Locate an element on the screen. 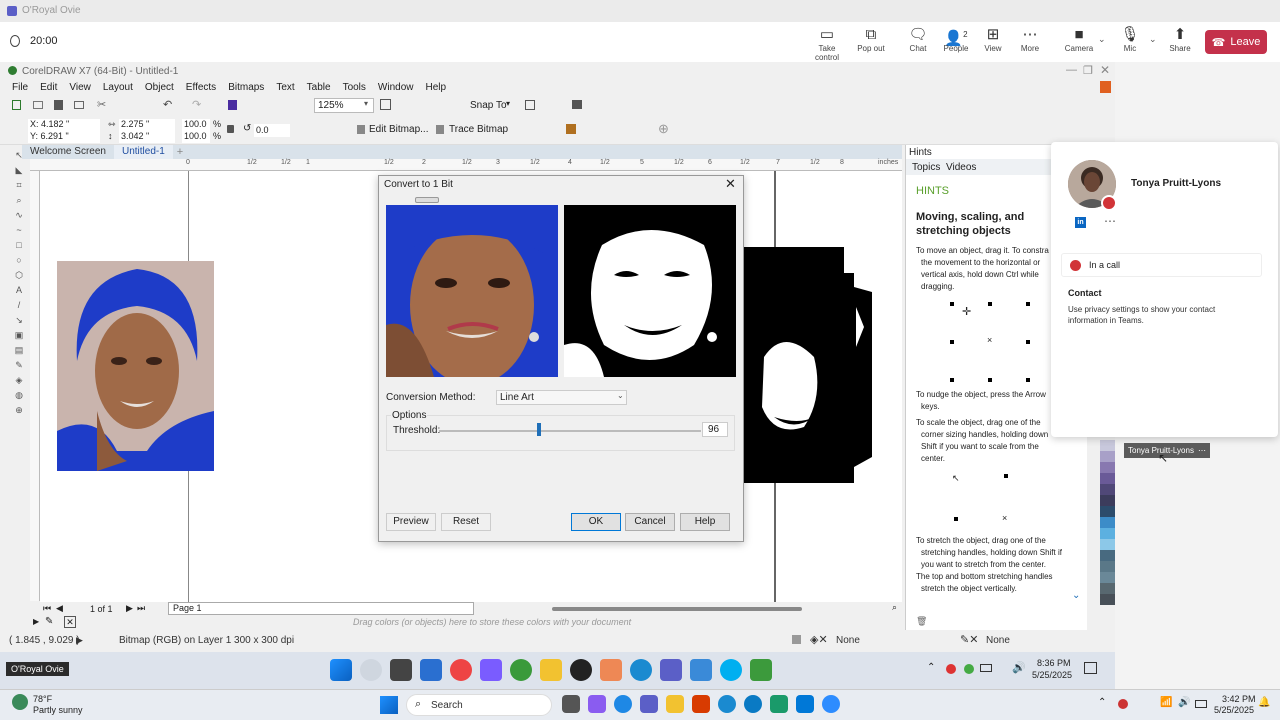 This screenshot has height=720, width=1280. converted-preview-pane is located at coordinates (650, 291).